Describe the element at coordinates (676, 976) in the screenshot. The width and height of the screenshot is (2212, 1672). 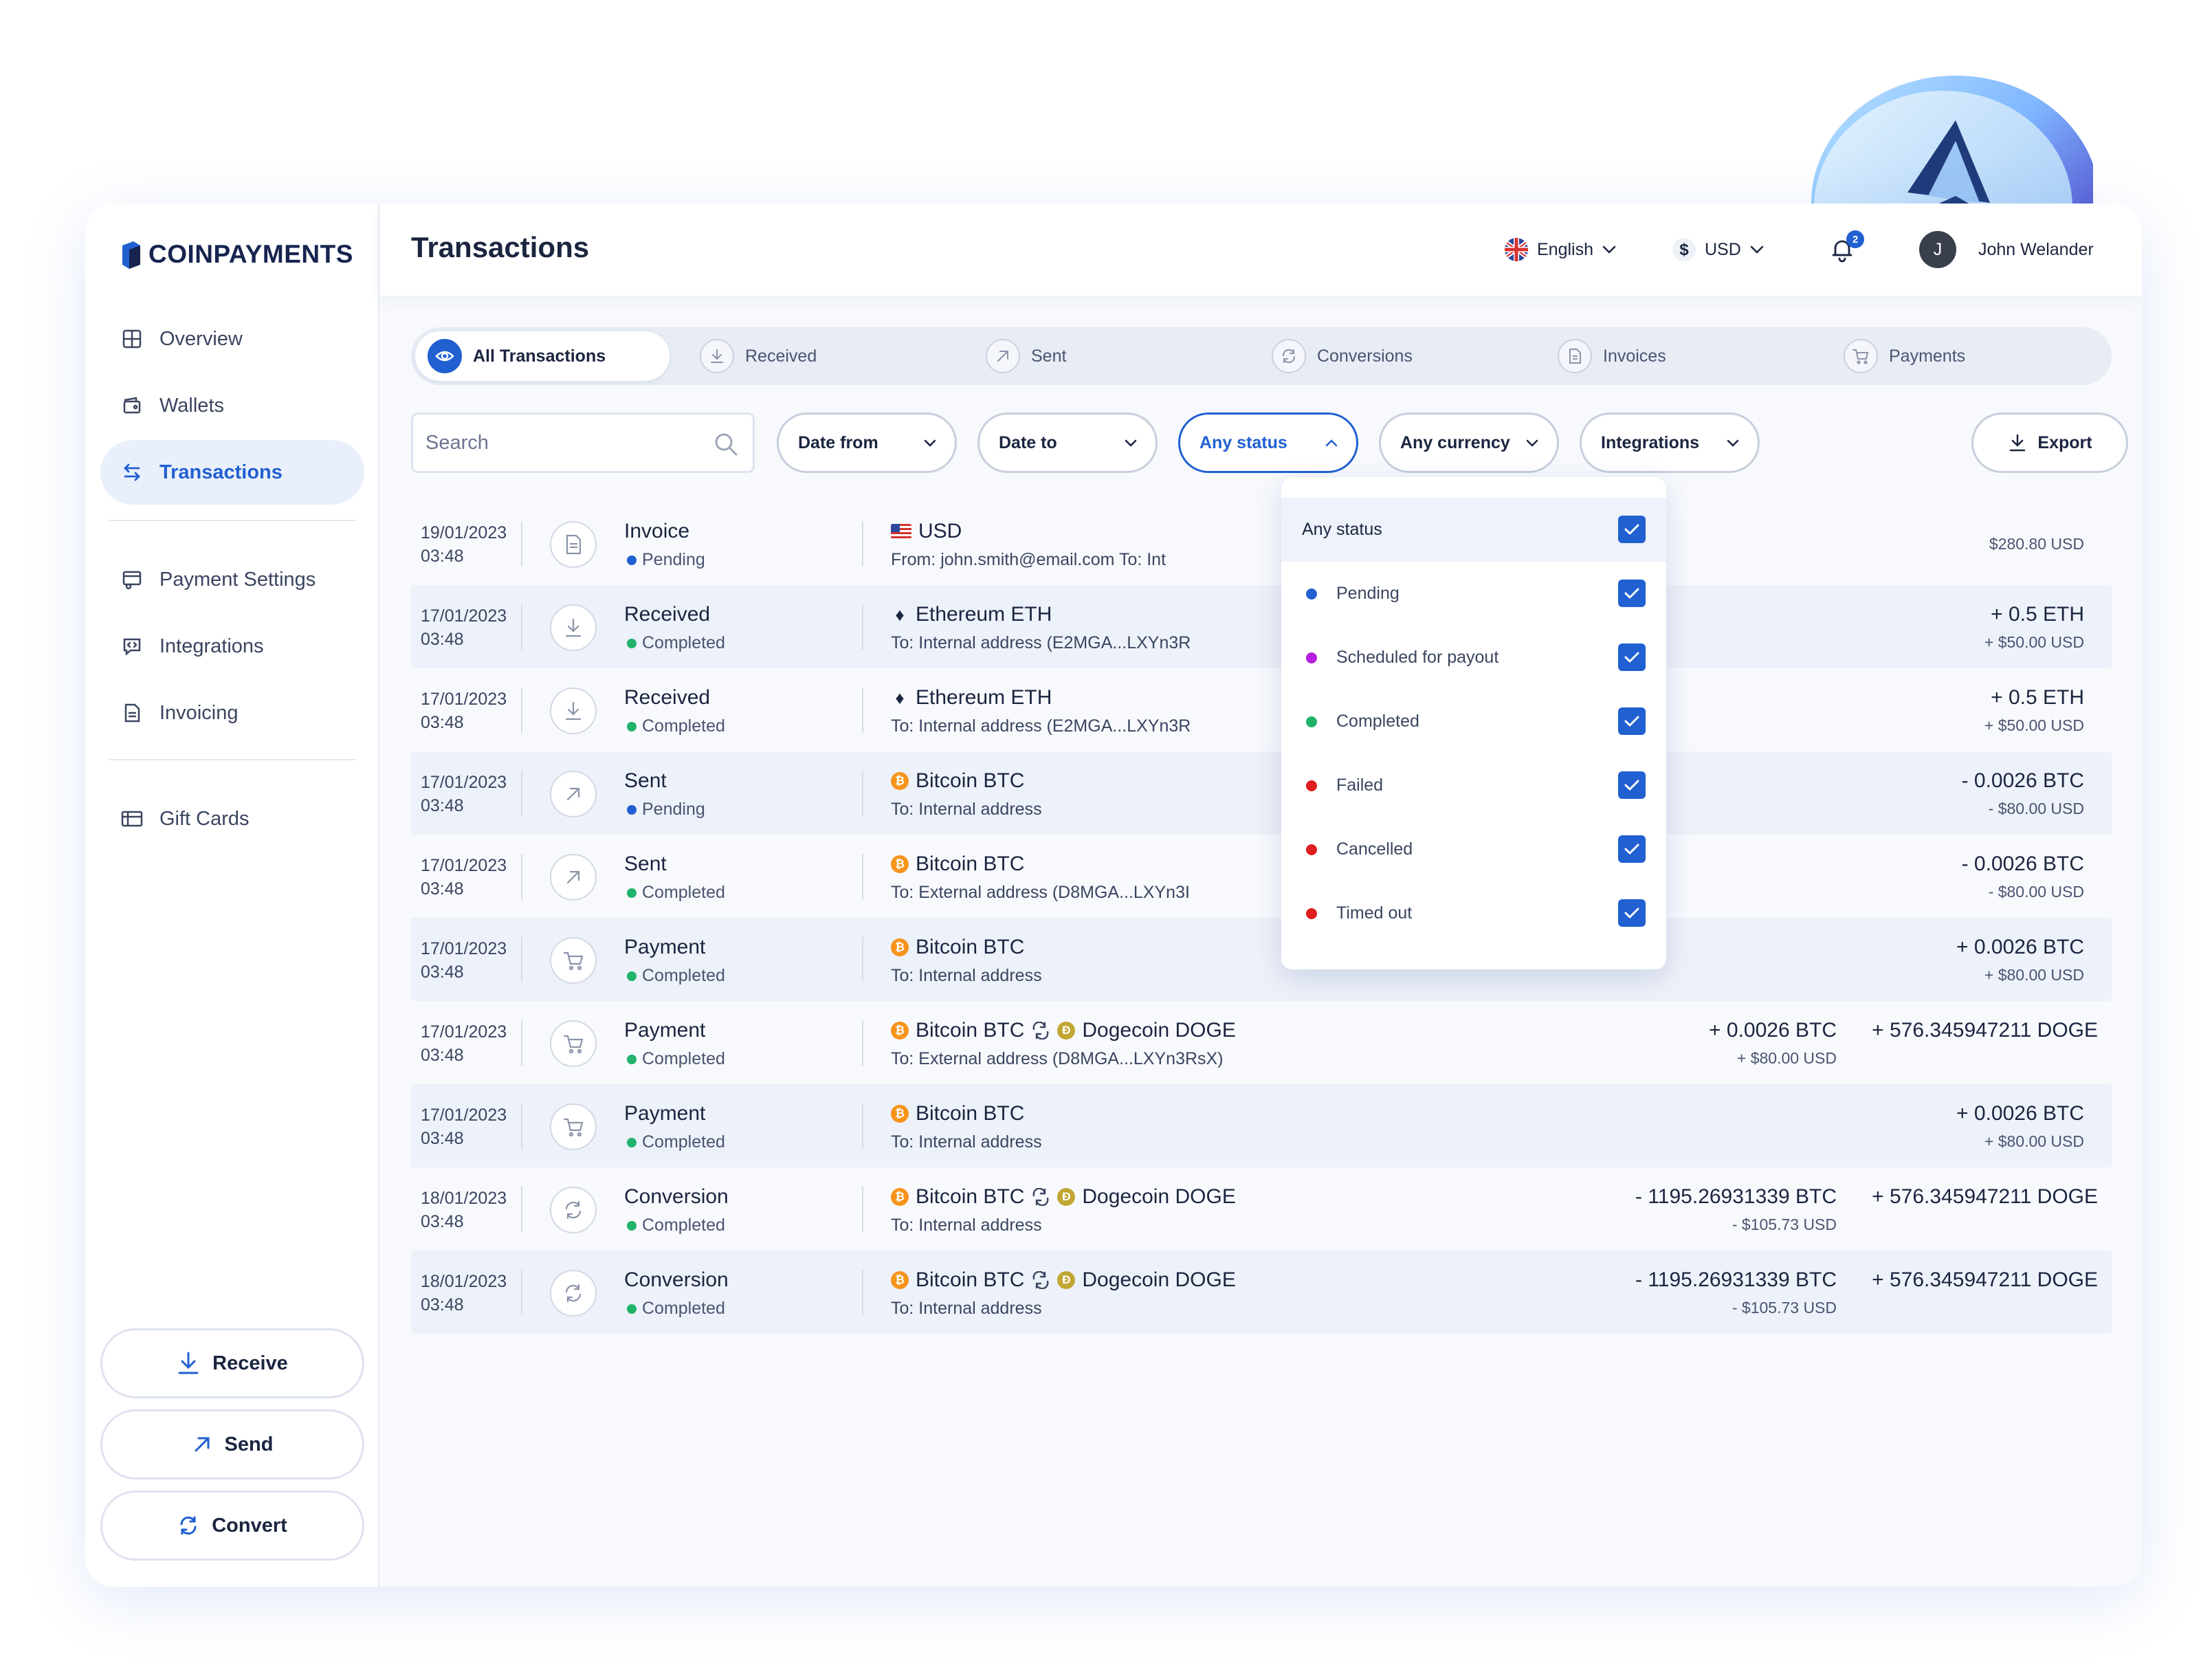
I see `status-badge: Completed` at that location.